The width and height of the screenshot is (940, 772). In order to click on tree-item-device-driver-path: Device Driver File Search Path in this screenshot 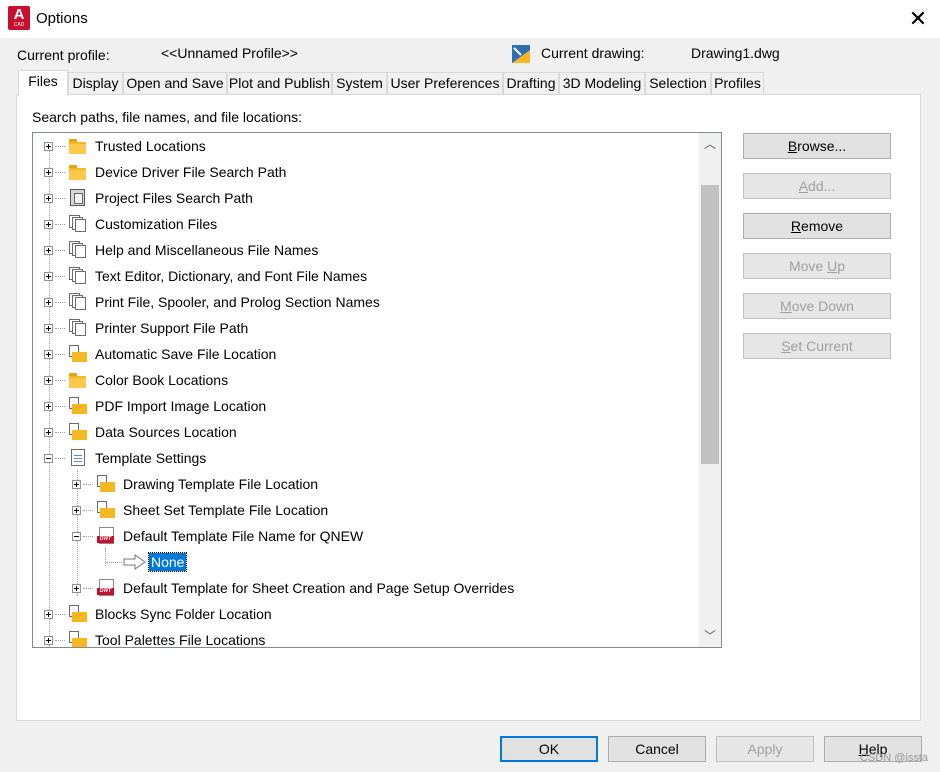, I will do `click(368, 173)`.